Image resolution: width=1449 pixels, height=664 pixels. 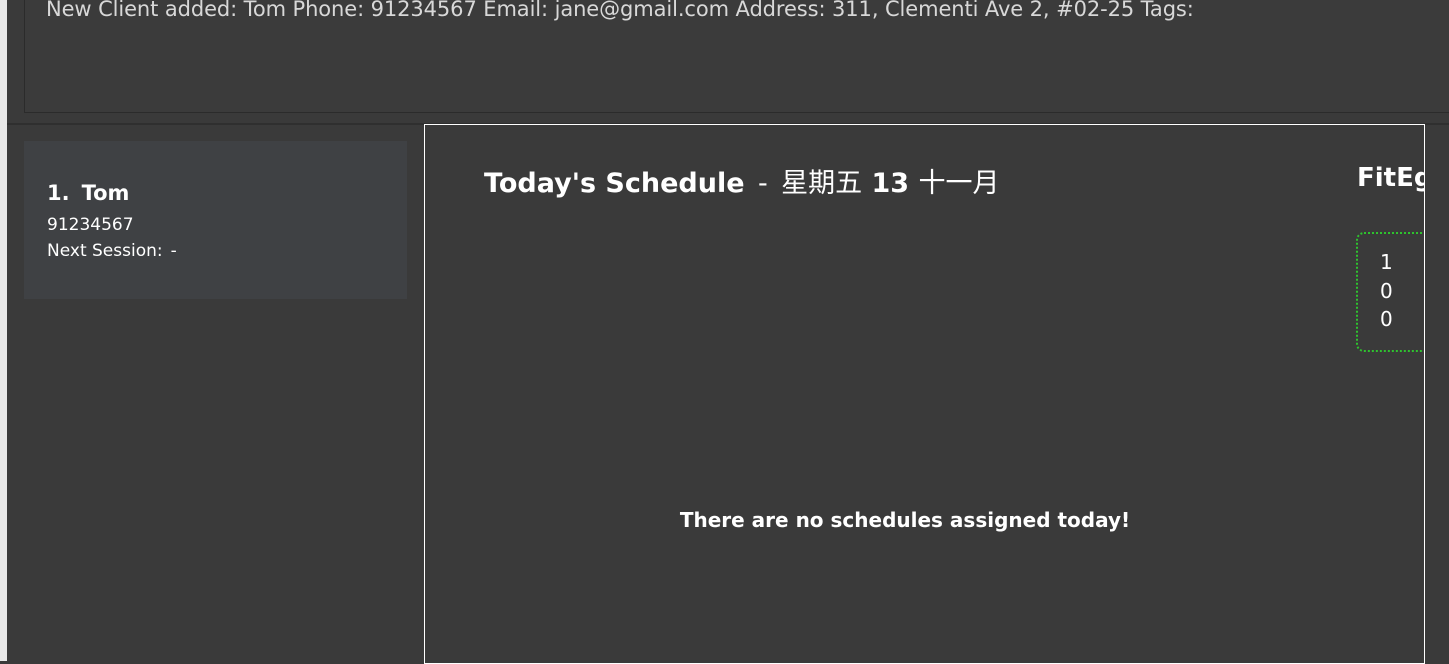 What do you see at coordinates (215, 220) in the screenshot?
I see `client-card: 1. Tom 91234567 Next Session: -` at bounding box center [215, 220].